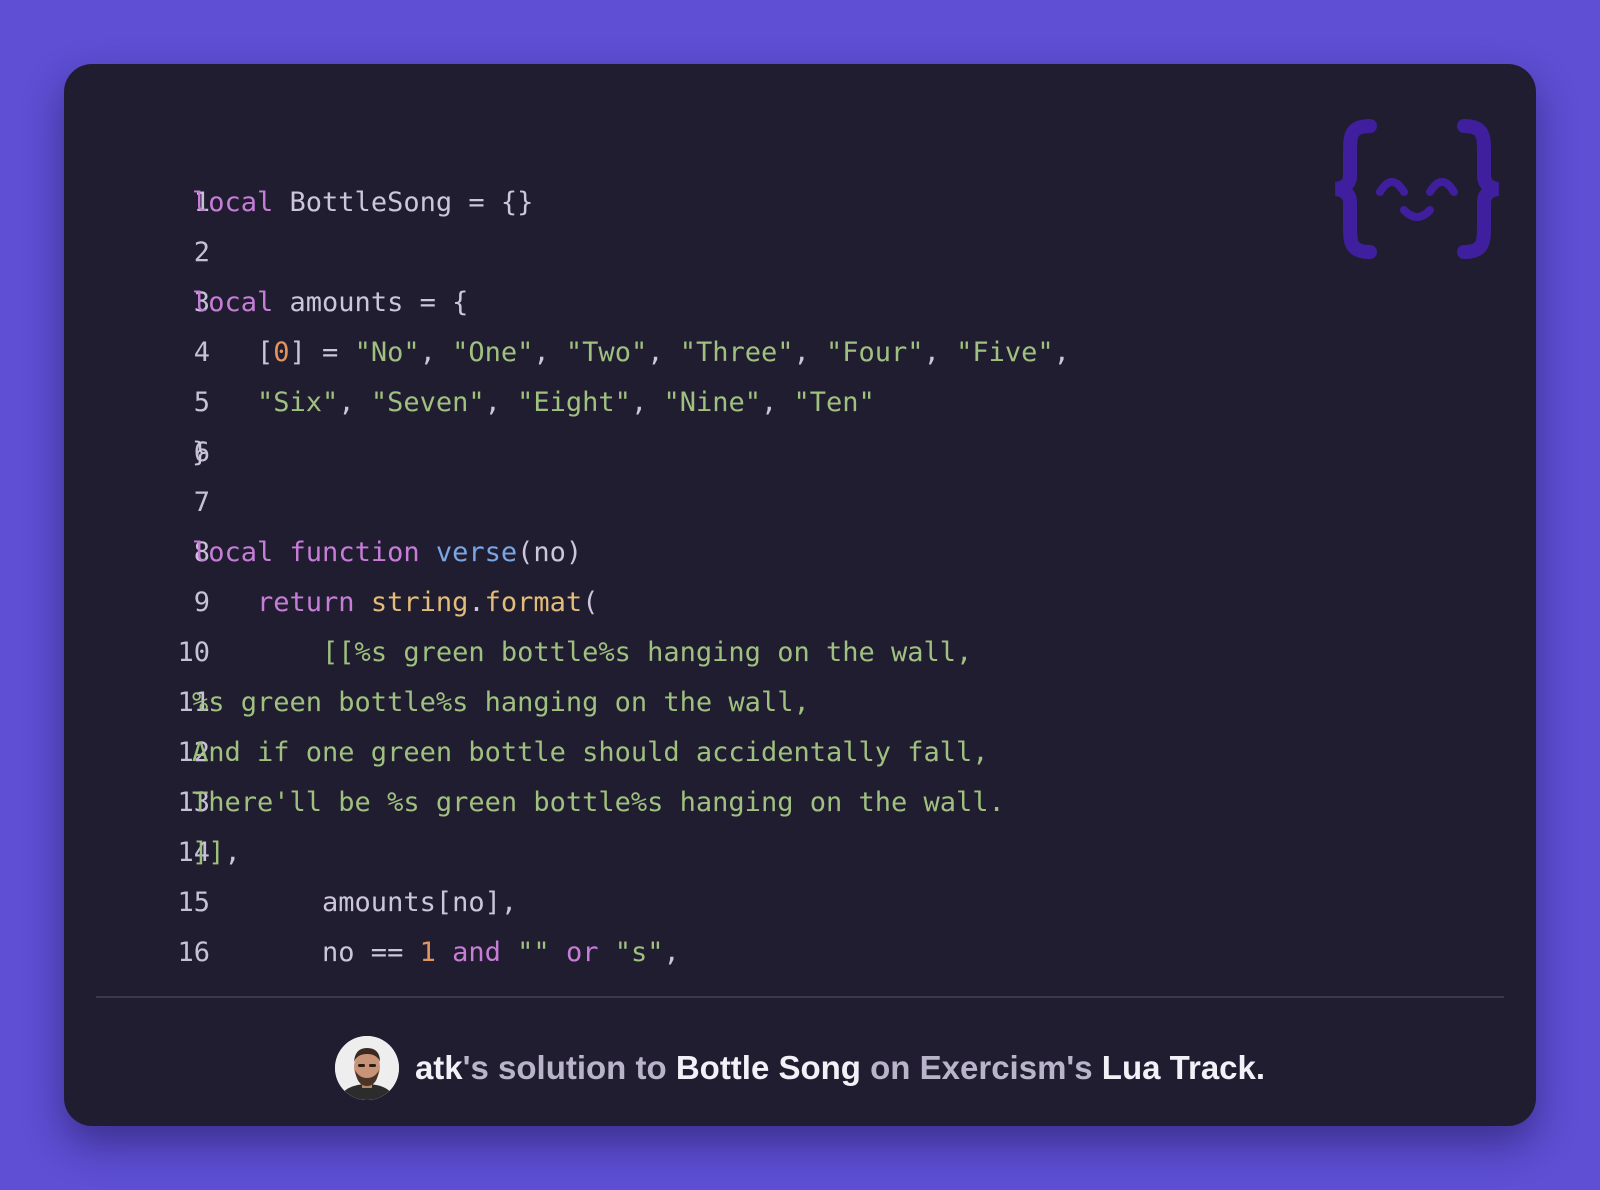  I want to click on code-token: return, so click(306, 602).